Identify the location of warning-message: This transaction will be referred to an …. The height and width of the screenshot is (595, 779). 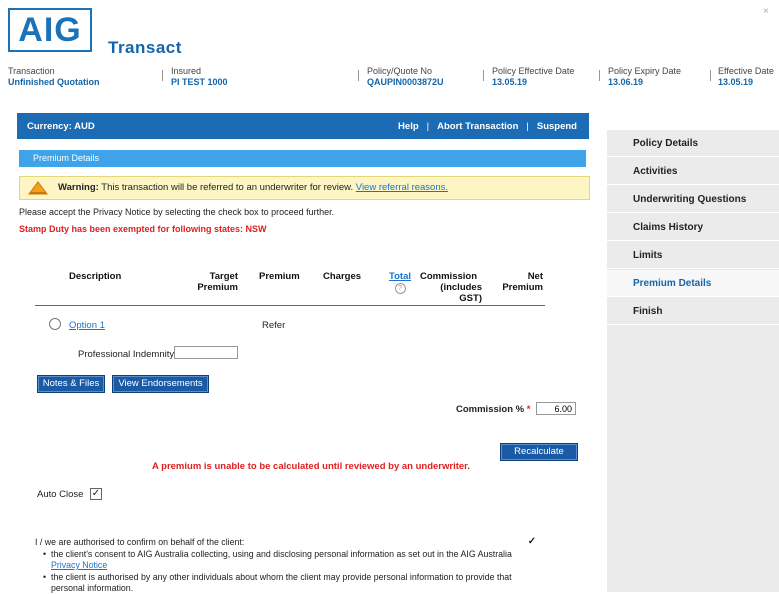
(227, 187).